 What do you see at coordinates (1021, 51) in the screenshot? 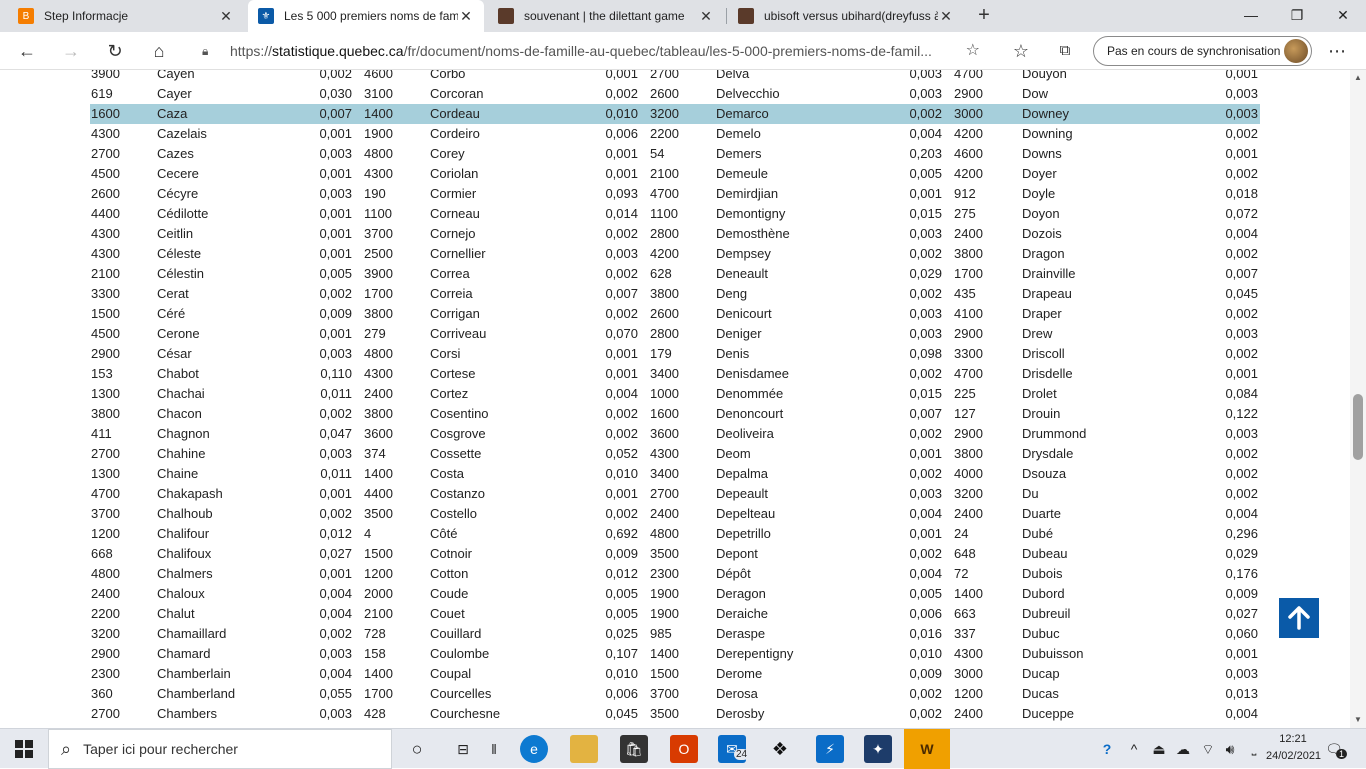
I see `favorites-icon: ☆` at bounding box center [1021, 51].